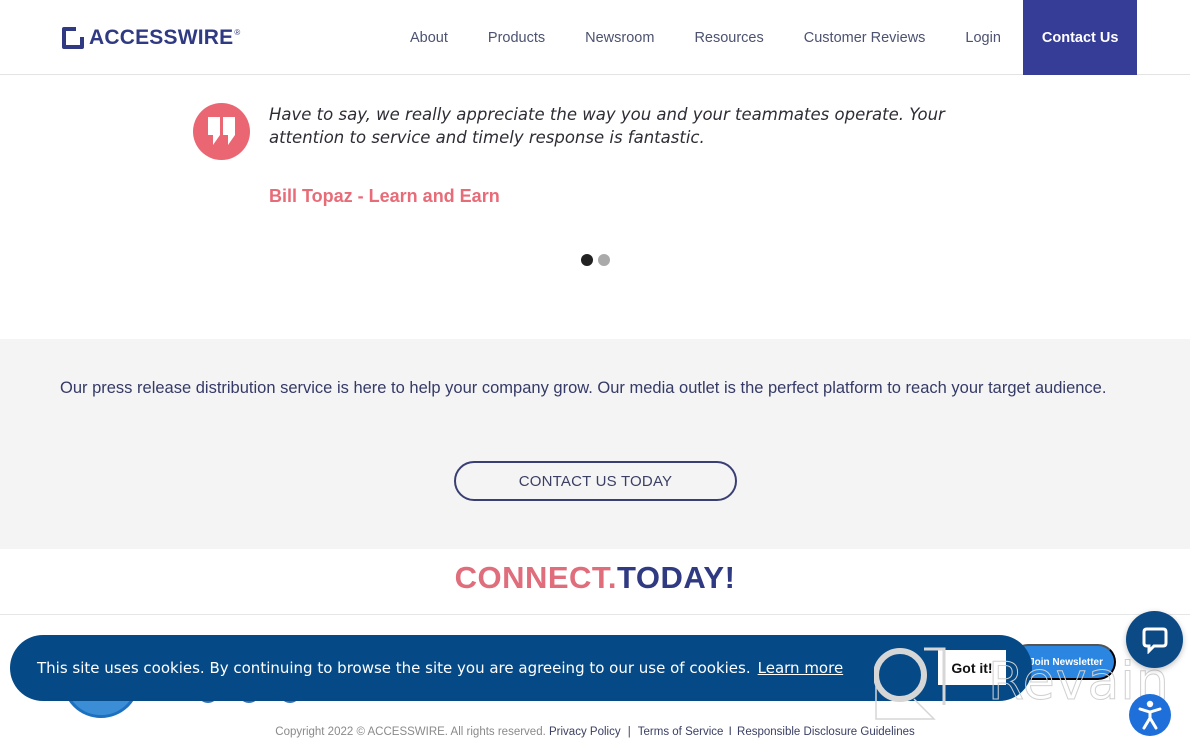 The height and width of the screenshot is (753, 1190). I want to click on nav-customer-reviews: Customer Reviews, so click(865, 37).